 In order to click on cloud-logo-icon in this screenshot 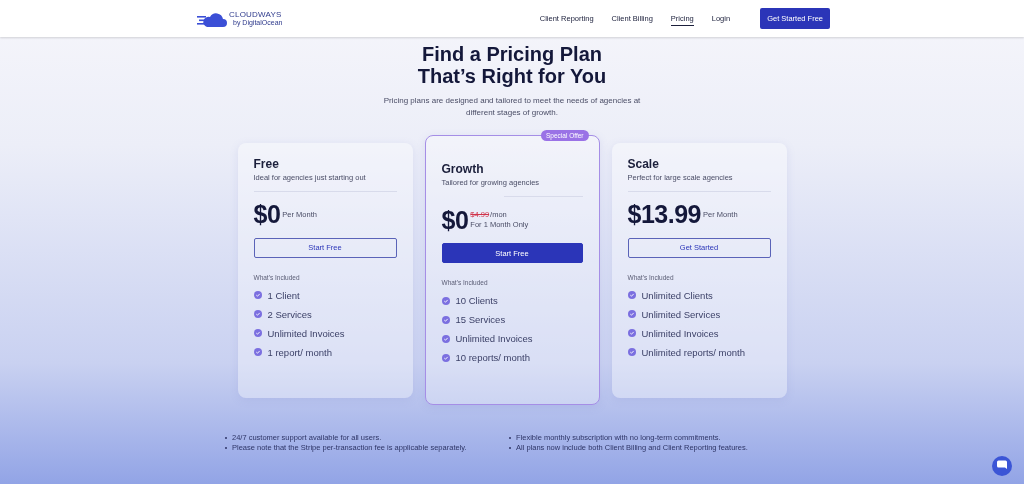, I will do `click(212, 18)`.